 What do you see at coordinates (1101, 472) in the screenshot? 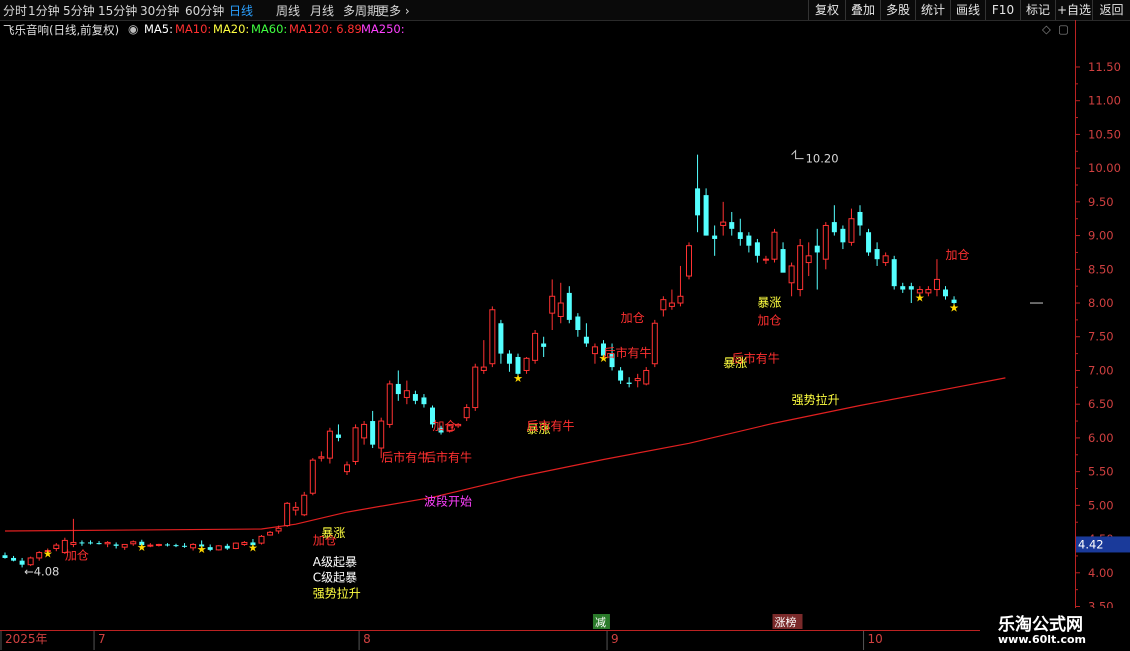
I see `y-tick-label: 5.50` at bounding box center [1101, 472].